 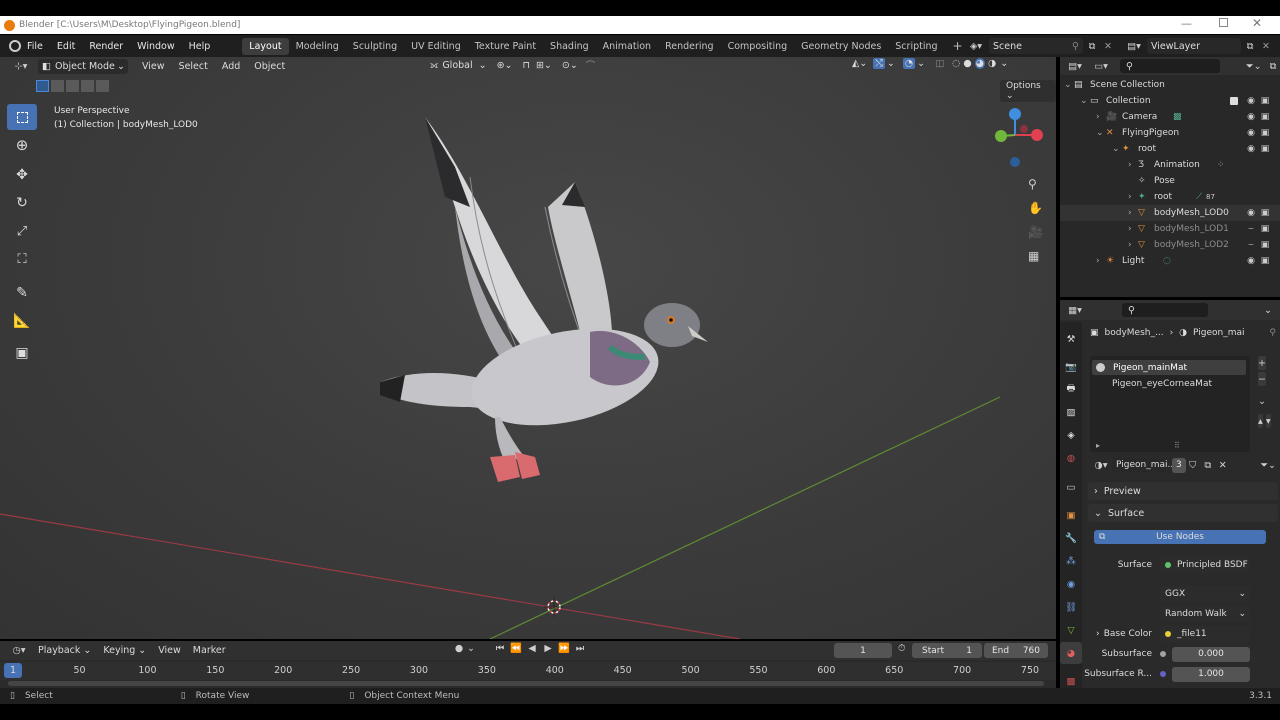 What do you see at coordinates (265, 46) in the screenshot?
I see `tab-layout: Layout` at bounding box center [265, 46].